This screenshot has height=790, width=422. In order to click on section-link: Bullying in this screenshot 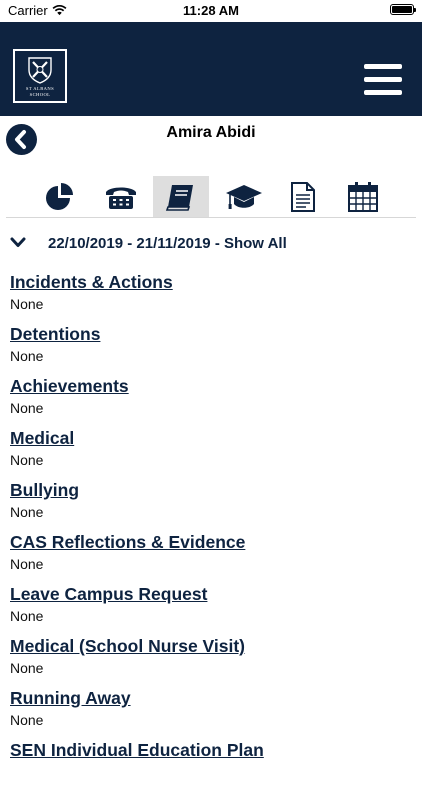, I will do `click(215, 490)`.